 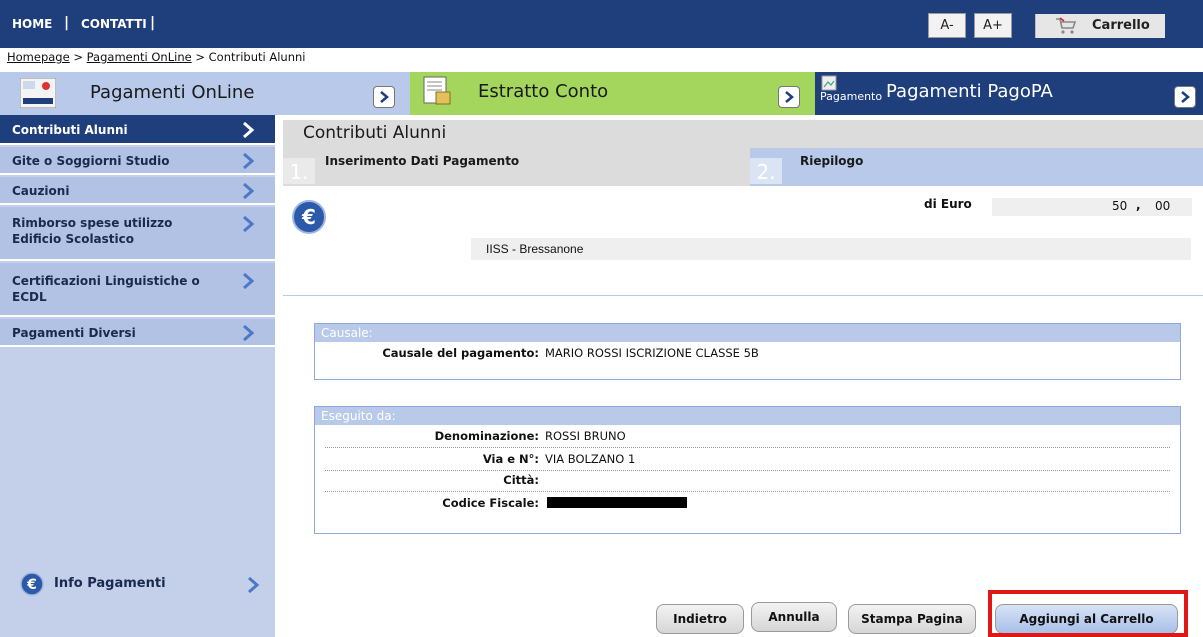 I want to click on font-bigger-button: A+, so click(x=993, y=25).